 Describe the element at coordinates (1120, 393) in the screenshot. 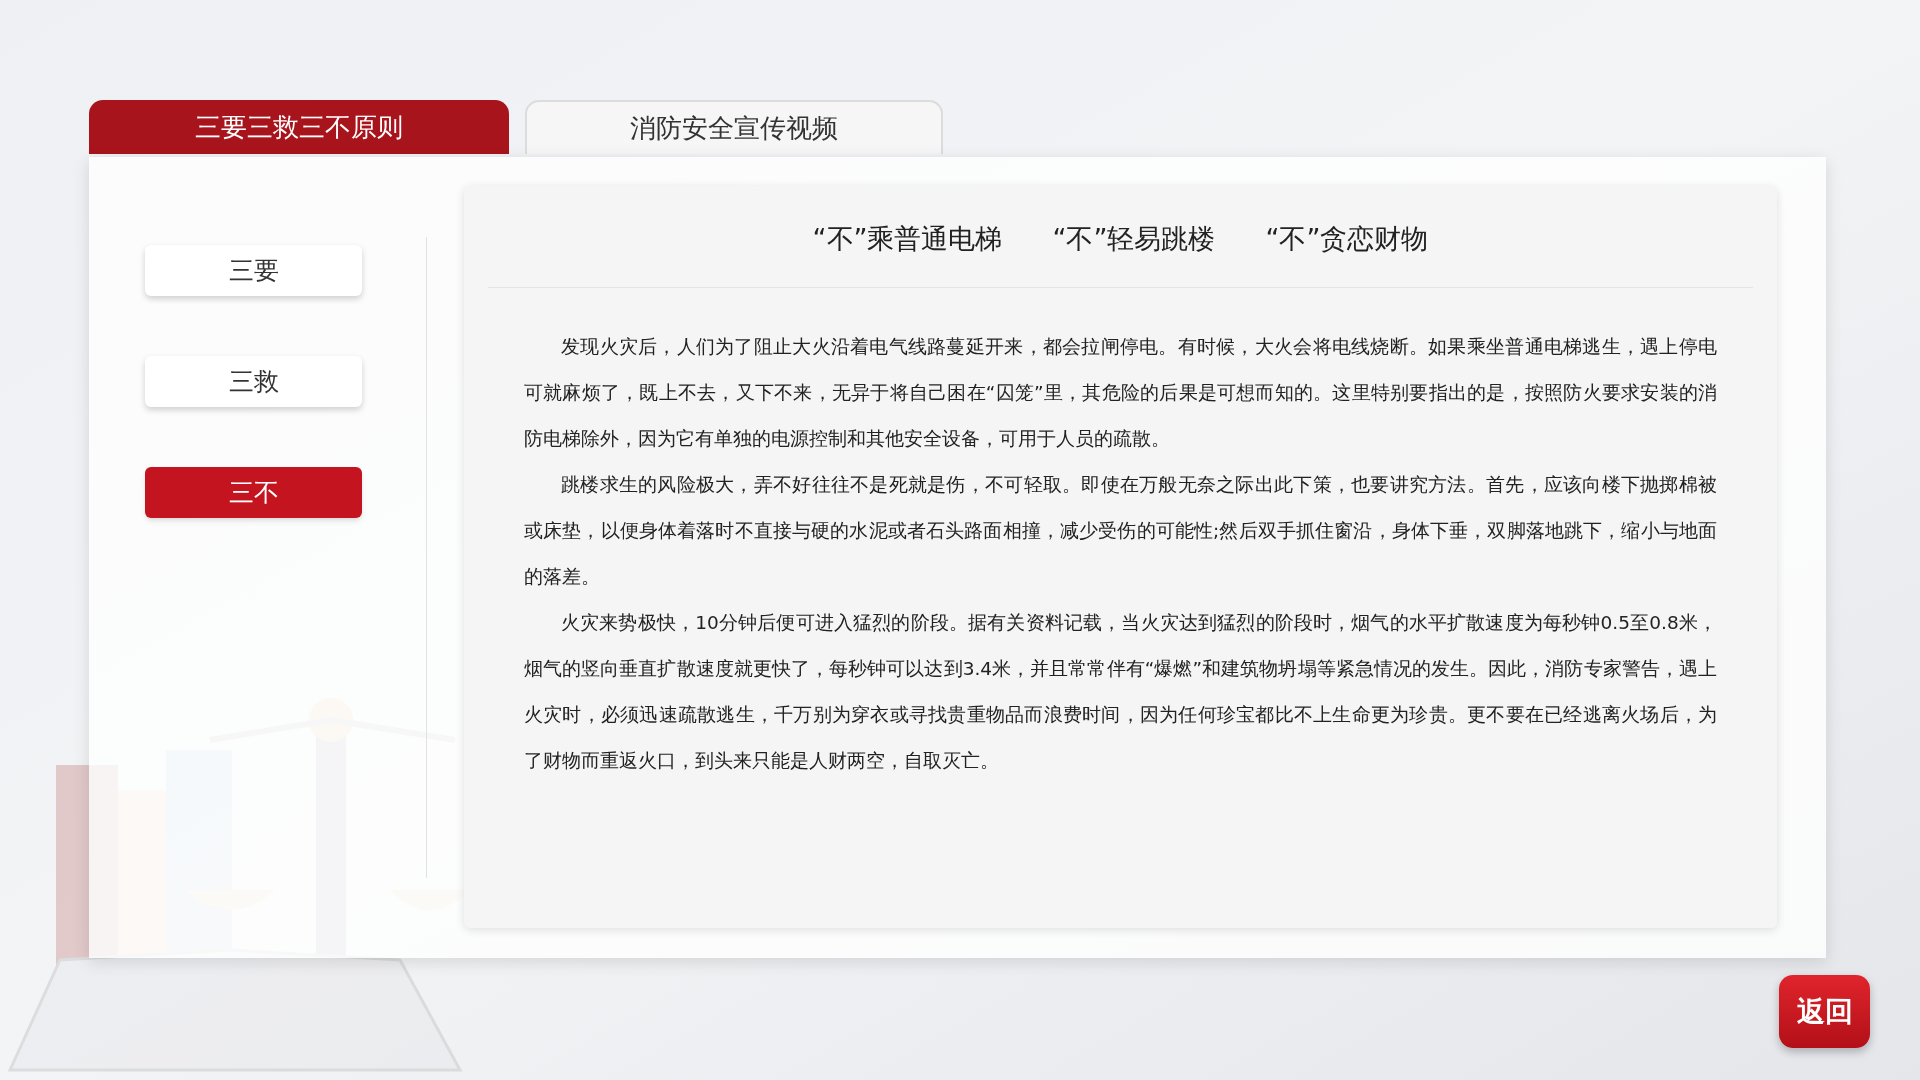

I see `paragraph: 发现火灾后，人们为了阻止大火沿着电气线路蔓延开来，都会拉闸停电。有时候，大火会将电线烧断。如果乘坐普通电梯逃生，遇上停电可就麻烦了，既上不去，又下不来，无异于将自己困在“囚笼”里，其危险的后果是可想而知的。这里特别要指出的是，按照防火要求安装的消防电梯除外，因为它有单独的电源控制和其他安全设备，可用于人员的疏散。` at that location.